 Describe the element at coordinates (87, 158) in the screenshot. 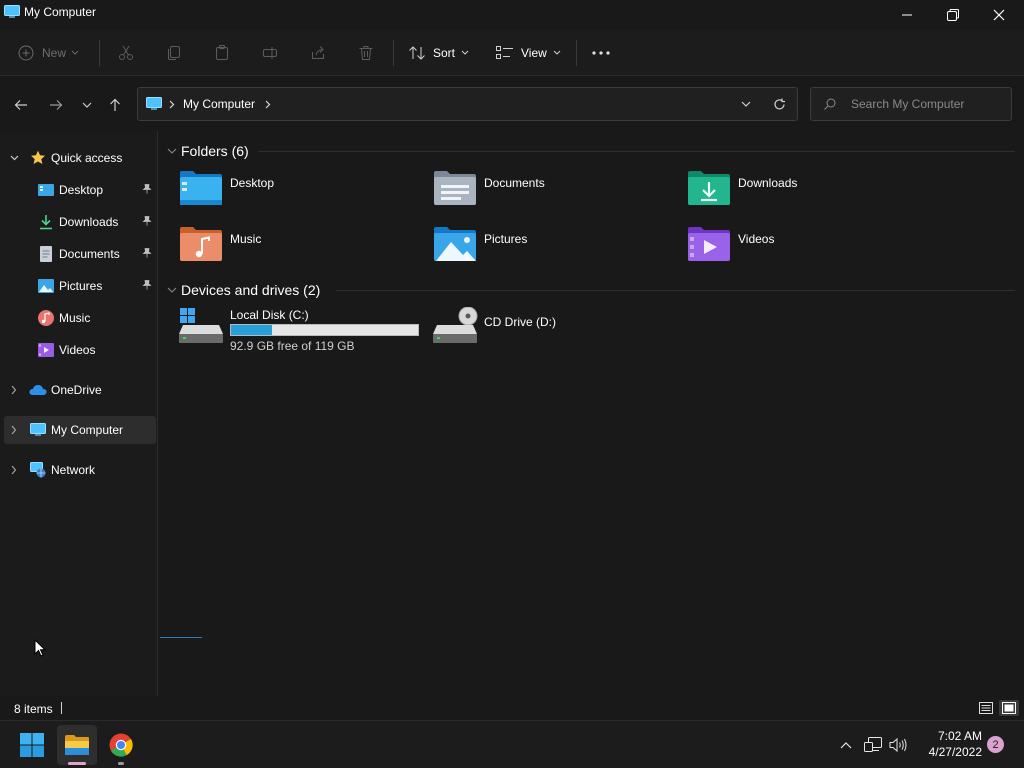

I see `sidebar-item-label: Quick access` at that location.